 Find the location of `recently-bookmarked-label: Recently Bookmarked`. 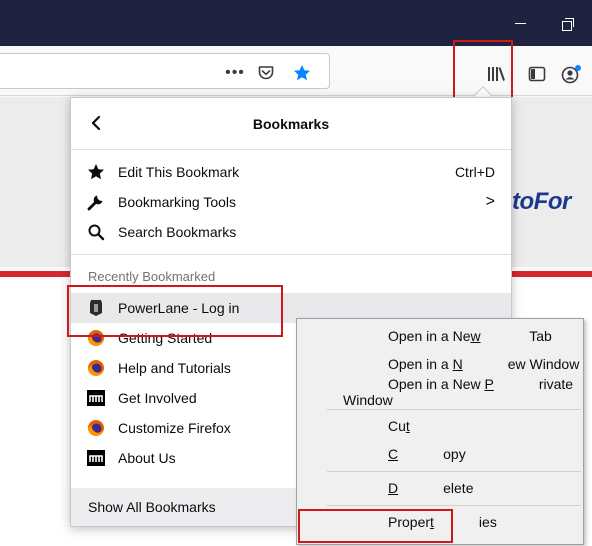

recently-bookmarked-label: Recently Bookmarked is located at coordinates (152, 276).